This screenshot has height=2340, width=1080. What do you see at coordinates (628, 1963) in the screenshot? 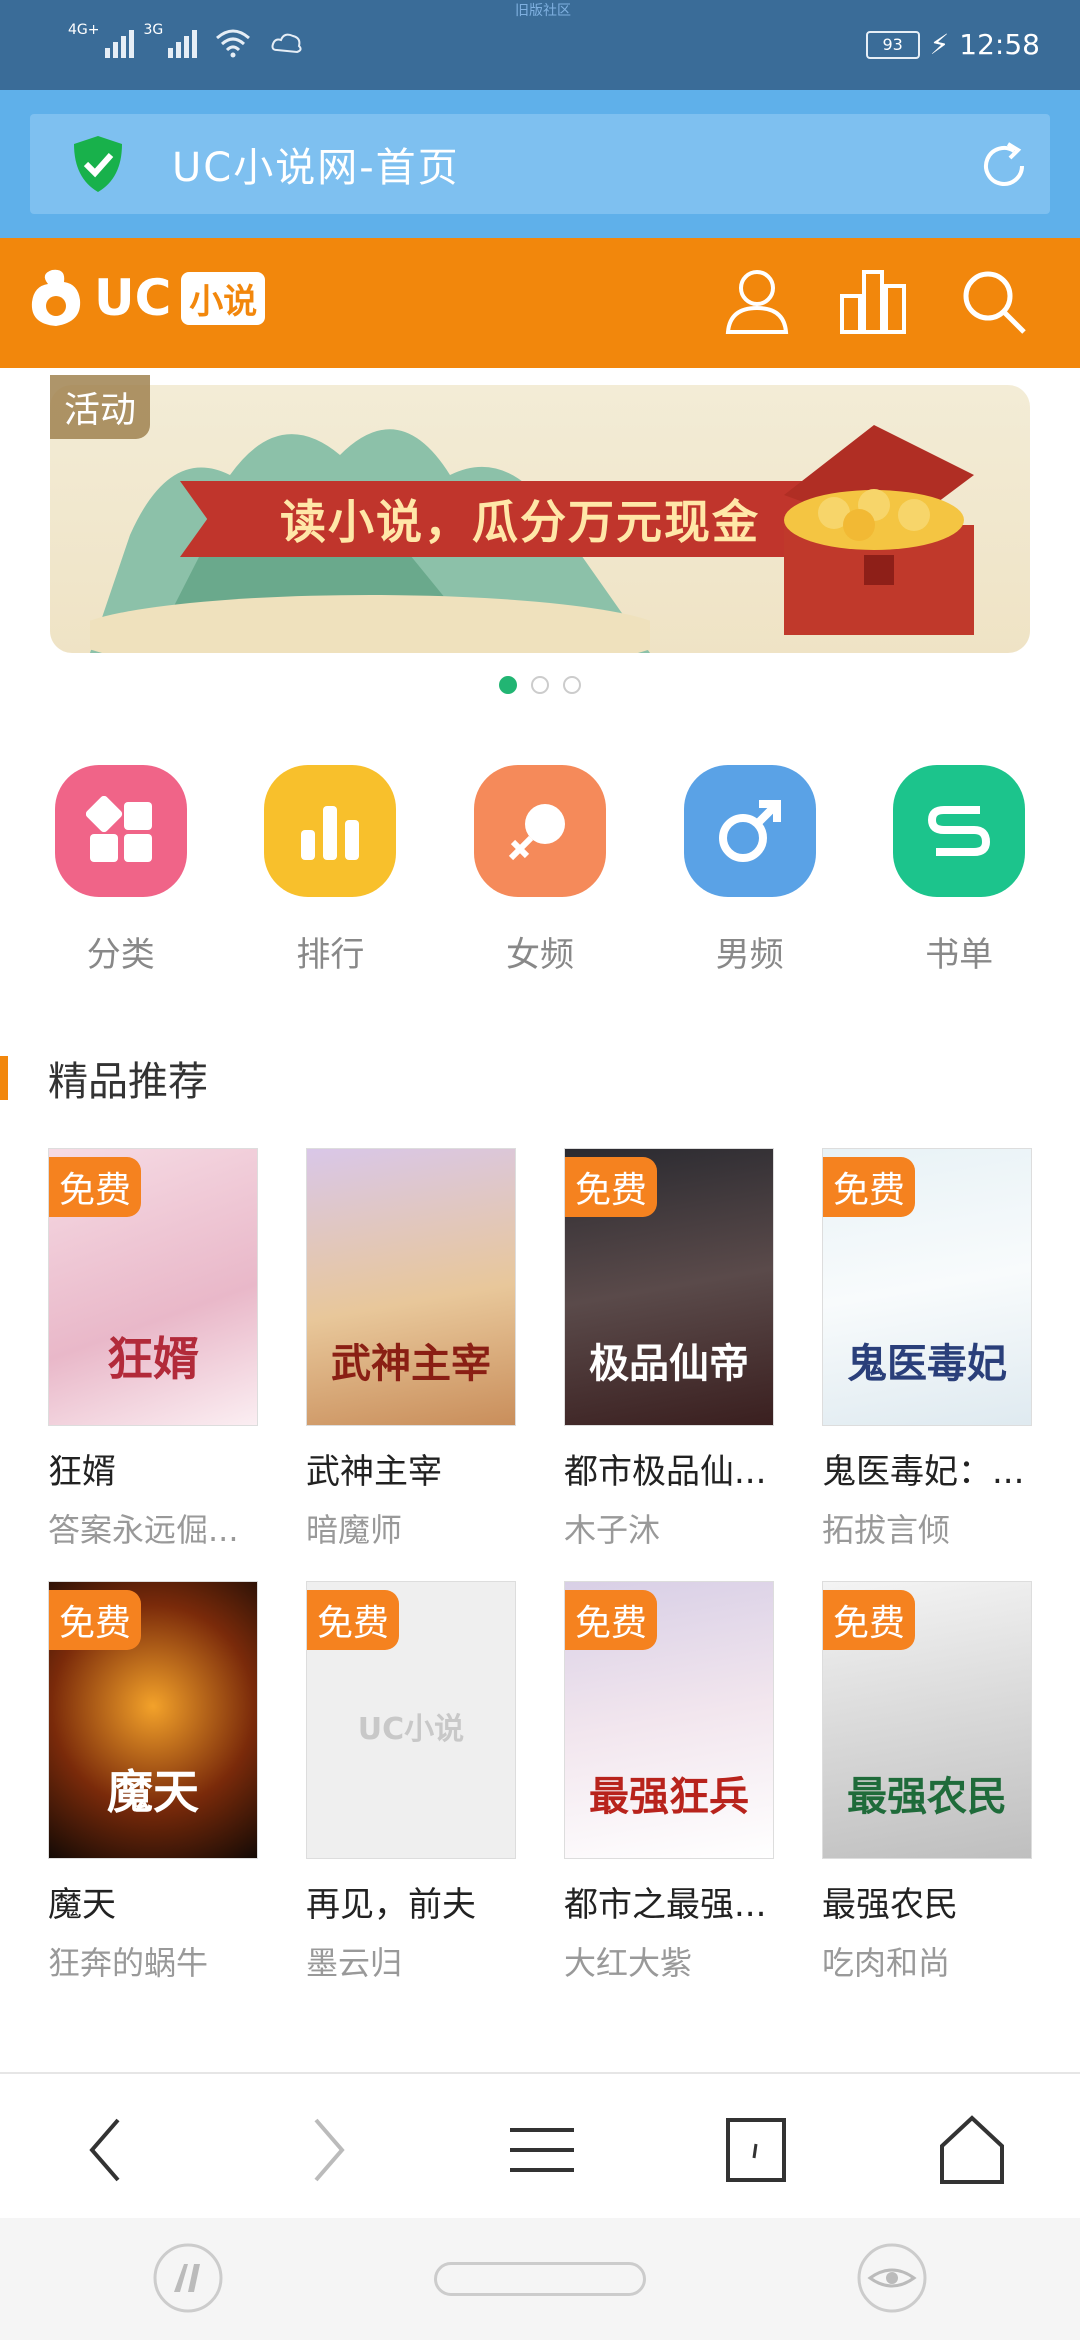
I see `book-author: 大红大紫` at bounding box center [628, 1963].